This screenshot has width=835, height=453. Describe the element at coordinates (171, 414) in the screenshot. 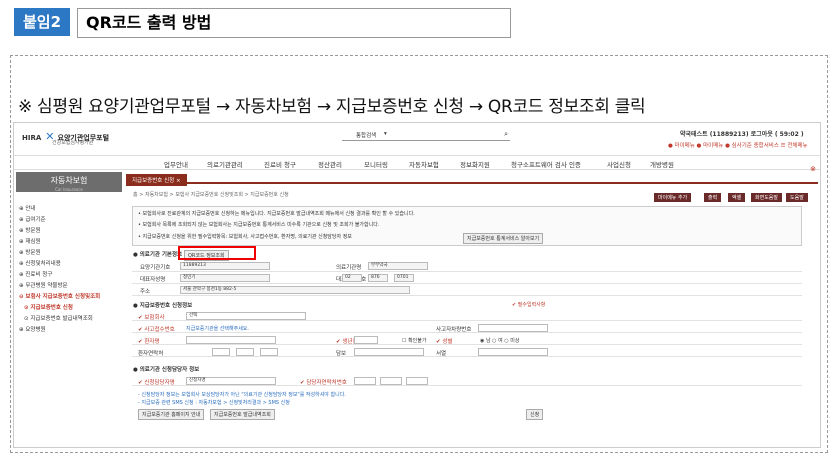

I see `guarantee-org-homepage-button: 지급보증기관 홈페이지 안내` at that location.